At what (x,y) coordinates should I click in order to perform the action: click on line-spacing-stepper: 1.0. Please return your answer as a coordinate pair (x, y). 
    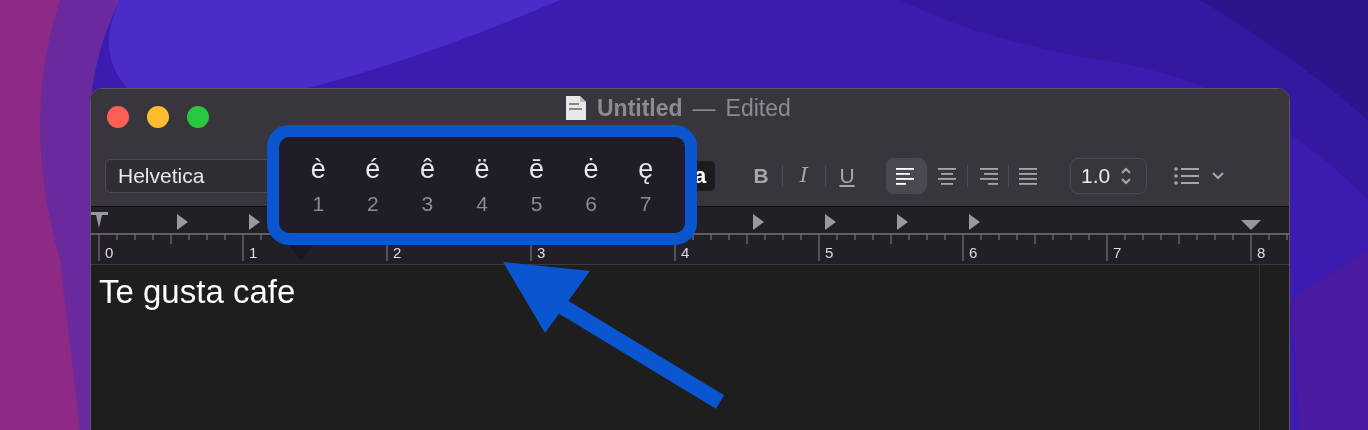
    Looking at the image, I should click on (1108, 175).